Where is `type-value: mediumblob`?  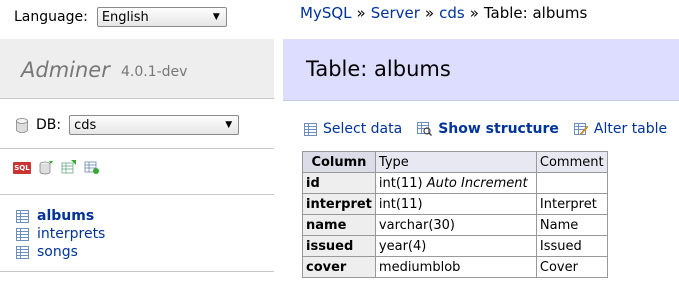 type-value: mediumblob is located at coordinates (419, 267).